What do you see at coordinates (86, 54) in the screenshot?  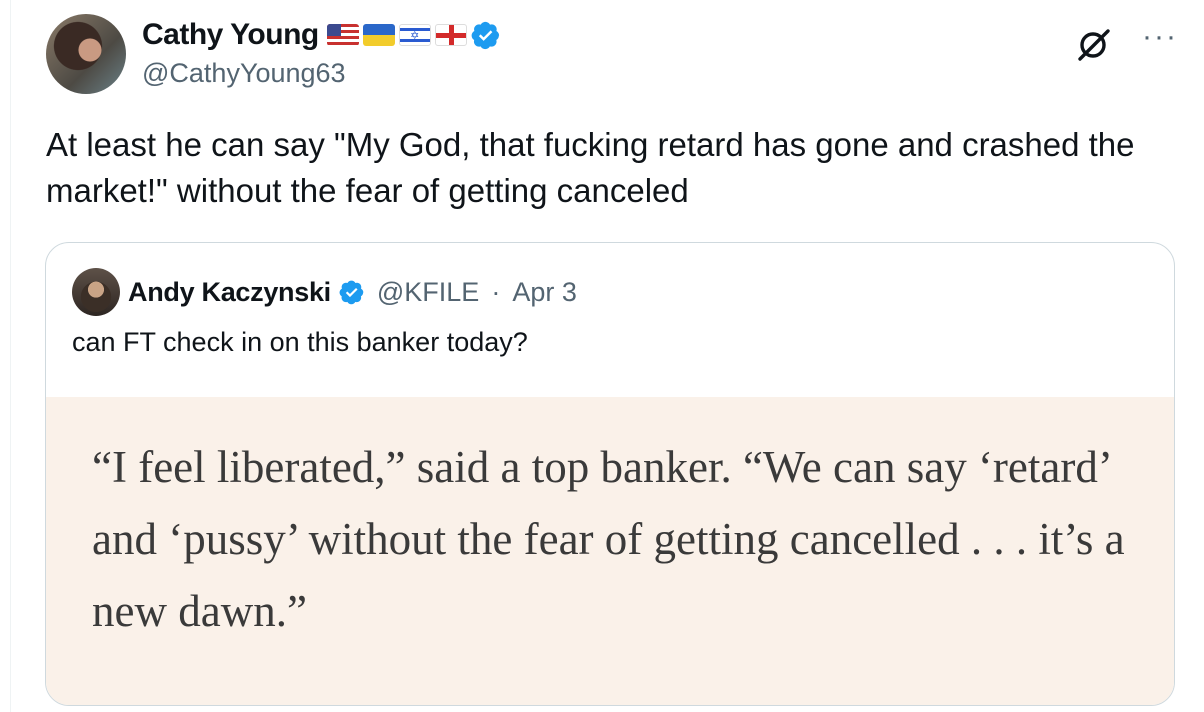 I see `author-avatar` at bounding box center [86, 54].